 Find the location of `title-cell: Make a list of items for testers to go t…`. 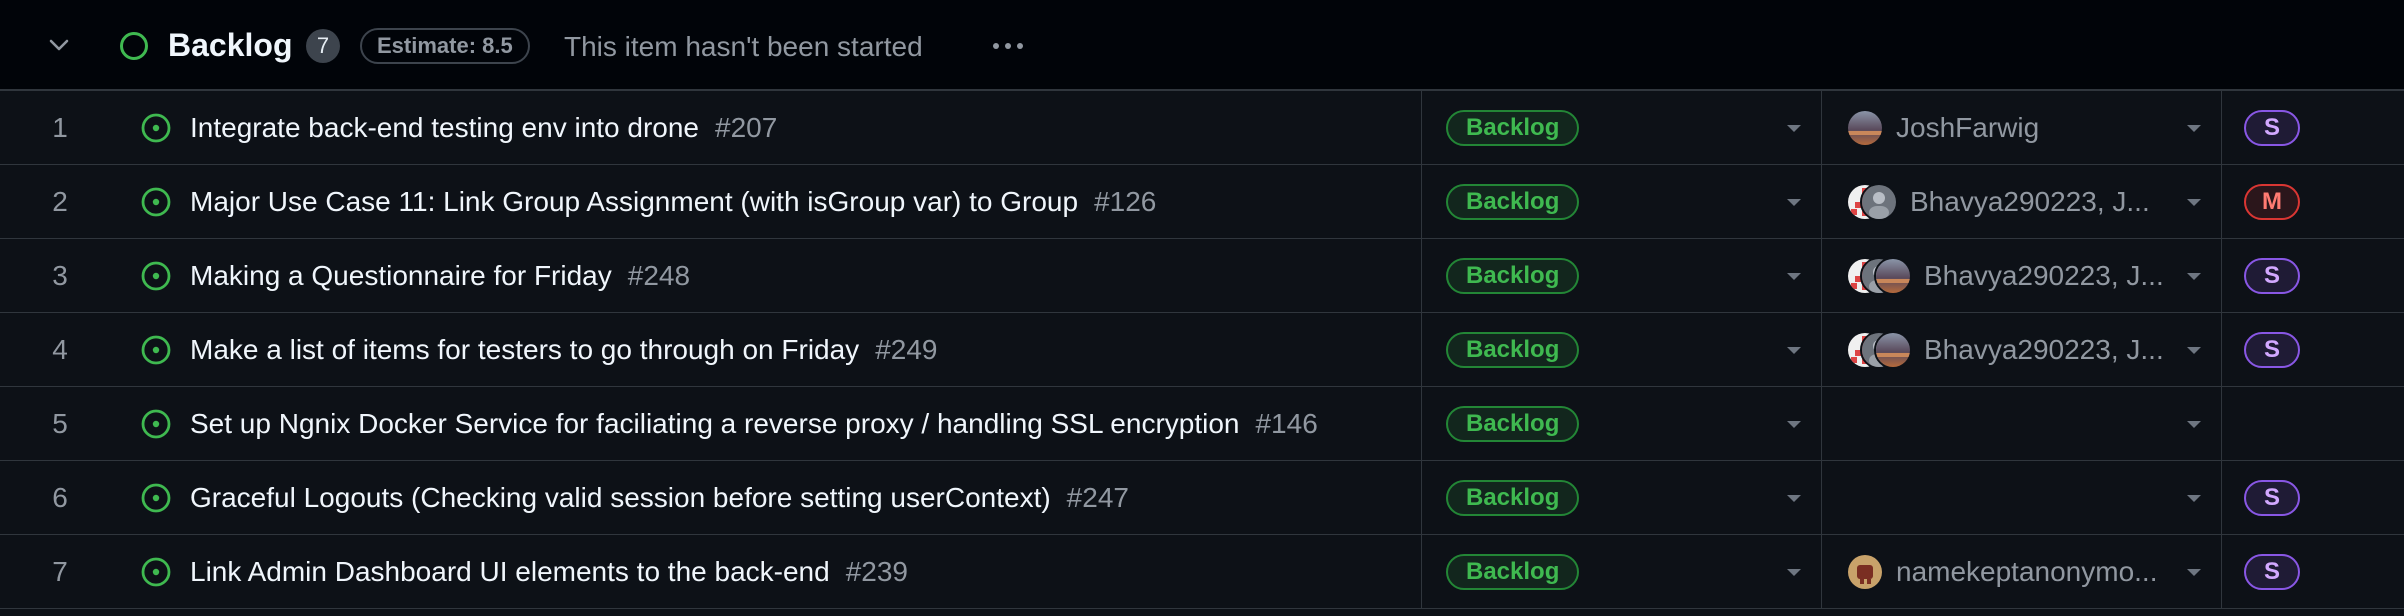

title-cell: Make a list of items for testers to go t… is located at coordinates (771, 349).